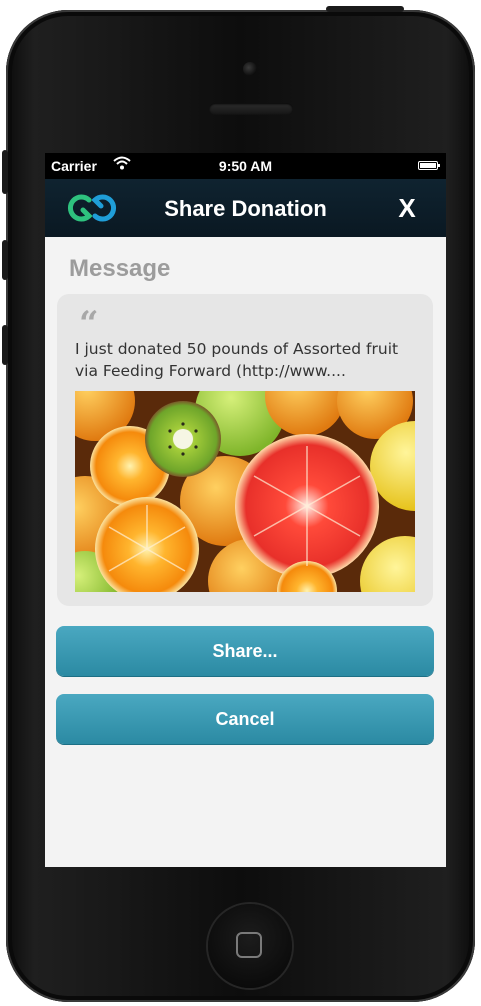 Image resolution: width=481 pixels, height=1006 pixels. I want to click on close-button: X, so click(407, 208).